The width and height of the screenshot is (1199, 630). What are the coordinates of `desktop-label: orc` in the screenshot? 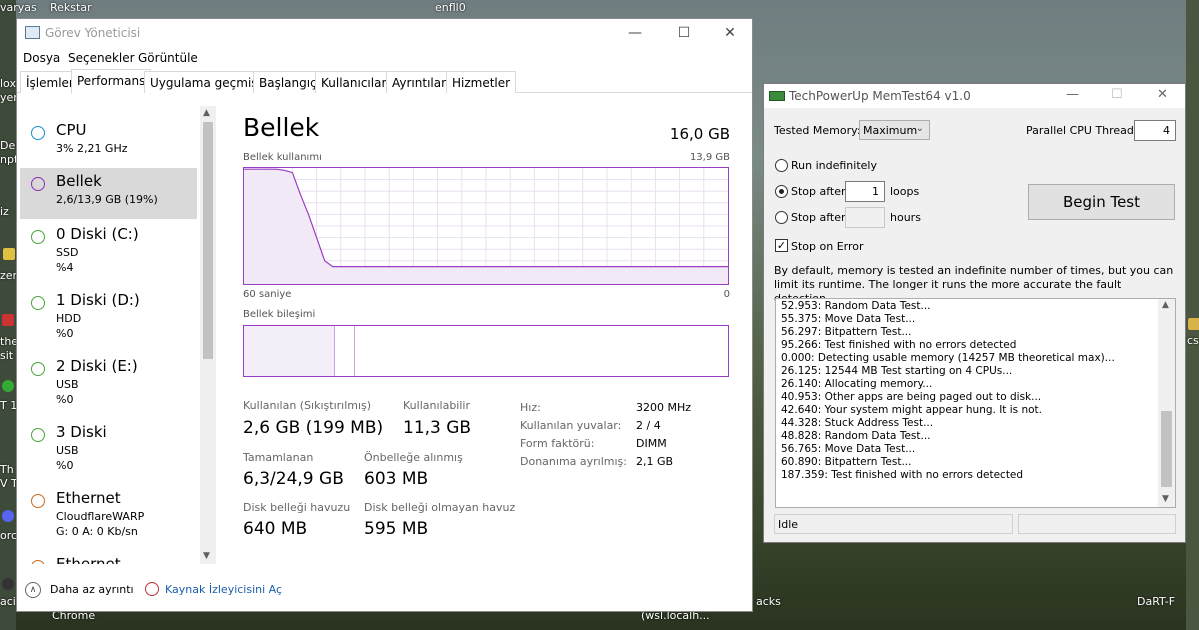 It's located at (8, 535).